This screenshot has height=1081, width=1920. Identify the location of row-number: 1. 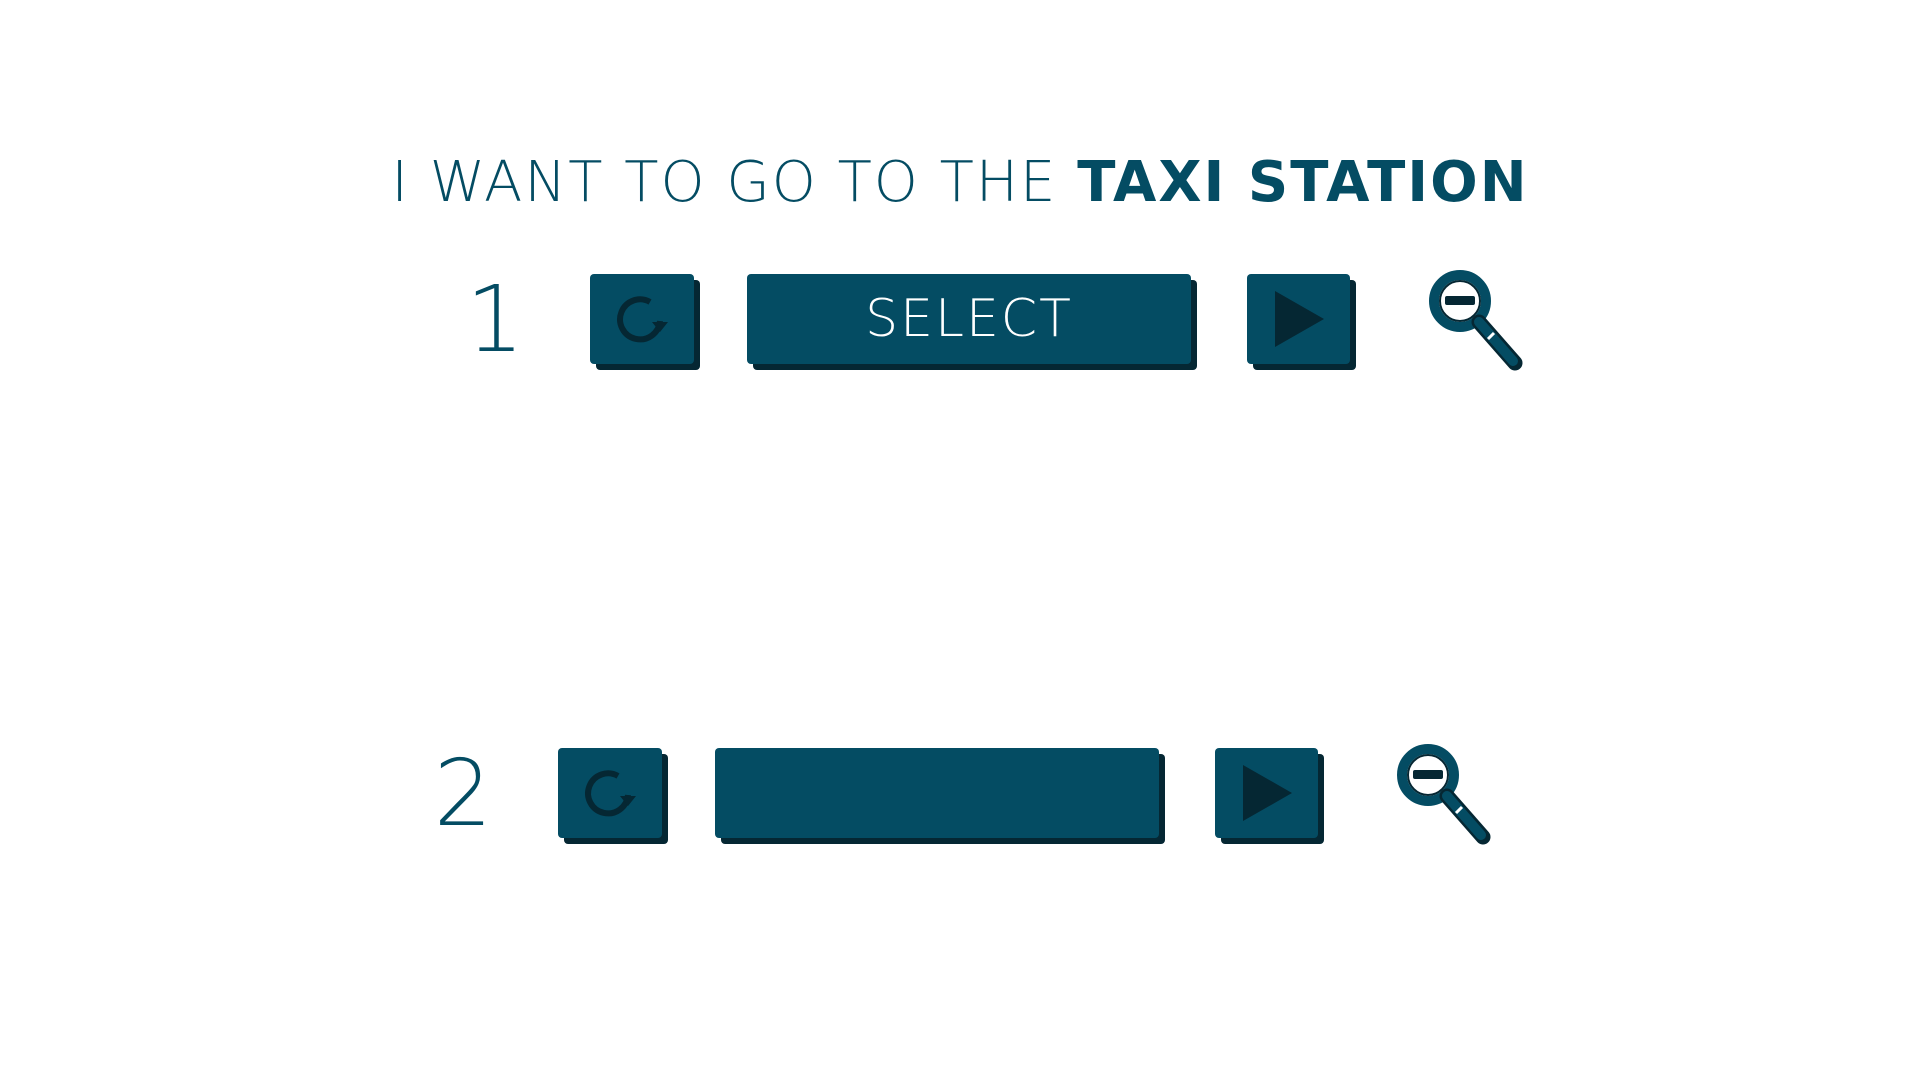
(495, 319).